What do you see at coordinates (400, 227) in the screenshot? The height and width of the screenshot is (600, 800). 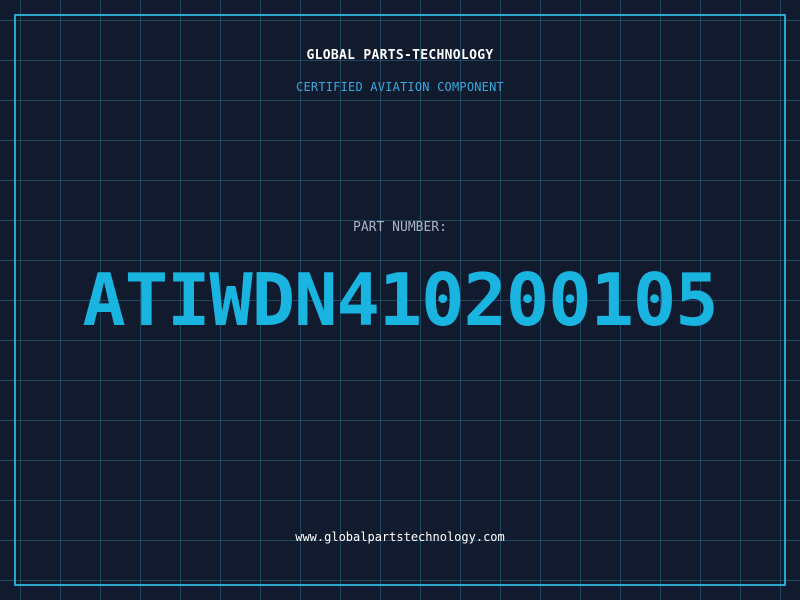 I see `part-number-label: PART NUMBER:` at bounding box center [400, 227].